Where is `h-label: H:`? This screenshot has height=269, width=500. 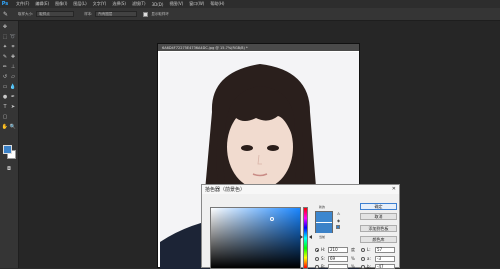
h-label: H: is located at coordinates (323, 249).